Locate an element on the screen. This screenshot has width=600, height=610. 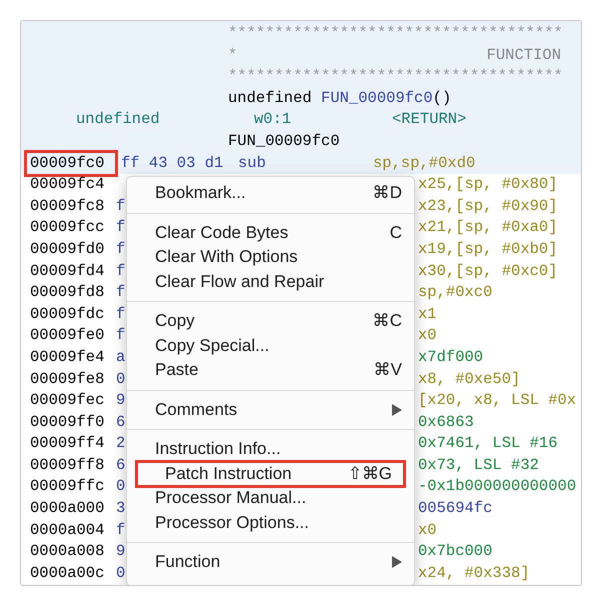
menu-item: Patch Instruction ⇧⌘G is located at coordinates (270, 474).